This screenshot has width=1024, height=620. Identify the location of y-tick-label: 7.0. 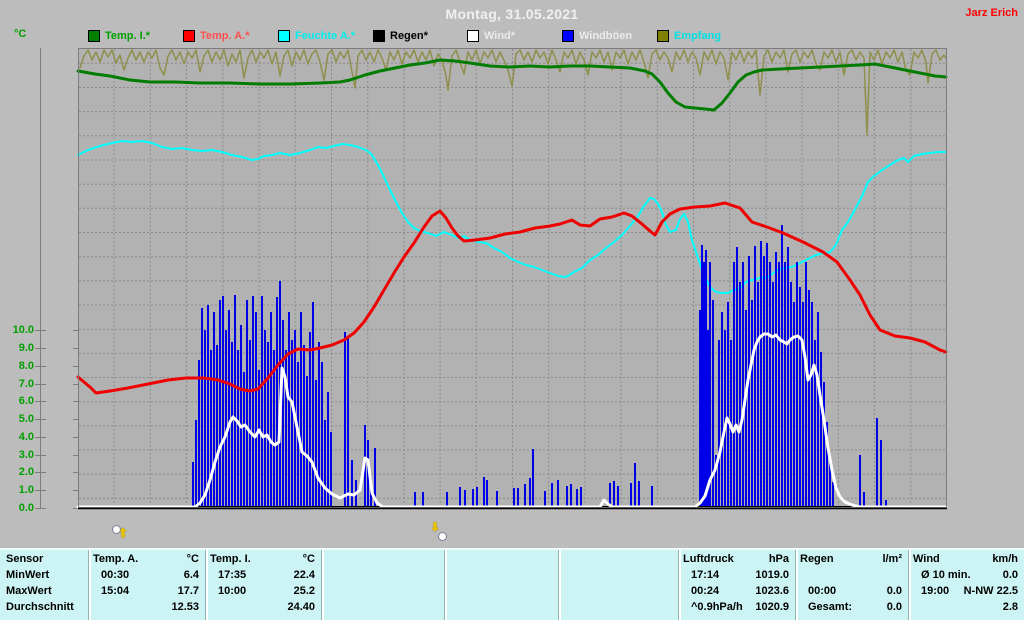
(26, 383).